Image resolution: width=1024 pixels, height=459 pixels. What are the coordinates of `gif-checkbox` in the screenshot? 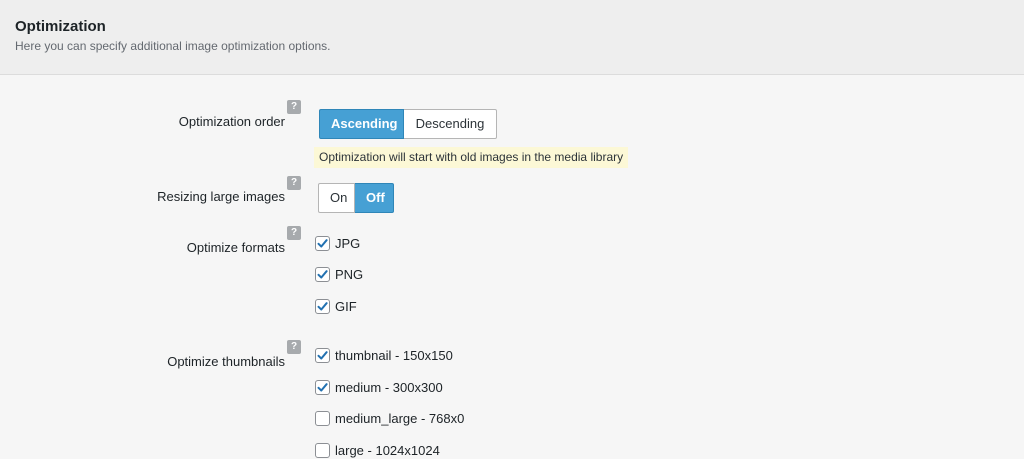 It's located at (322, 306).